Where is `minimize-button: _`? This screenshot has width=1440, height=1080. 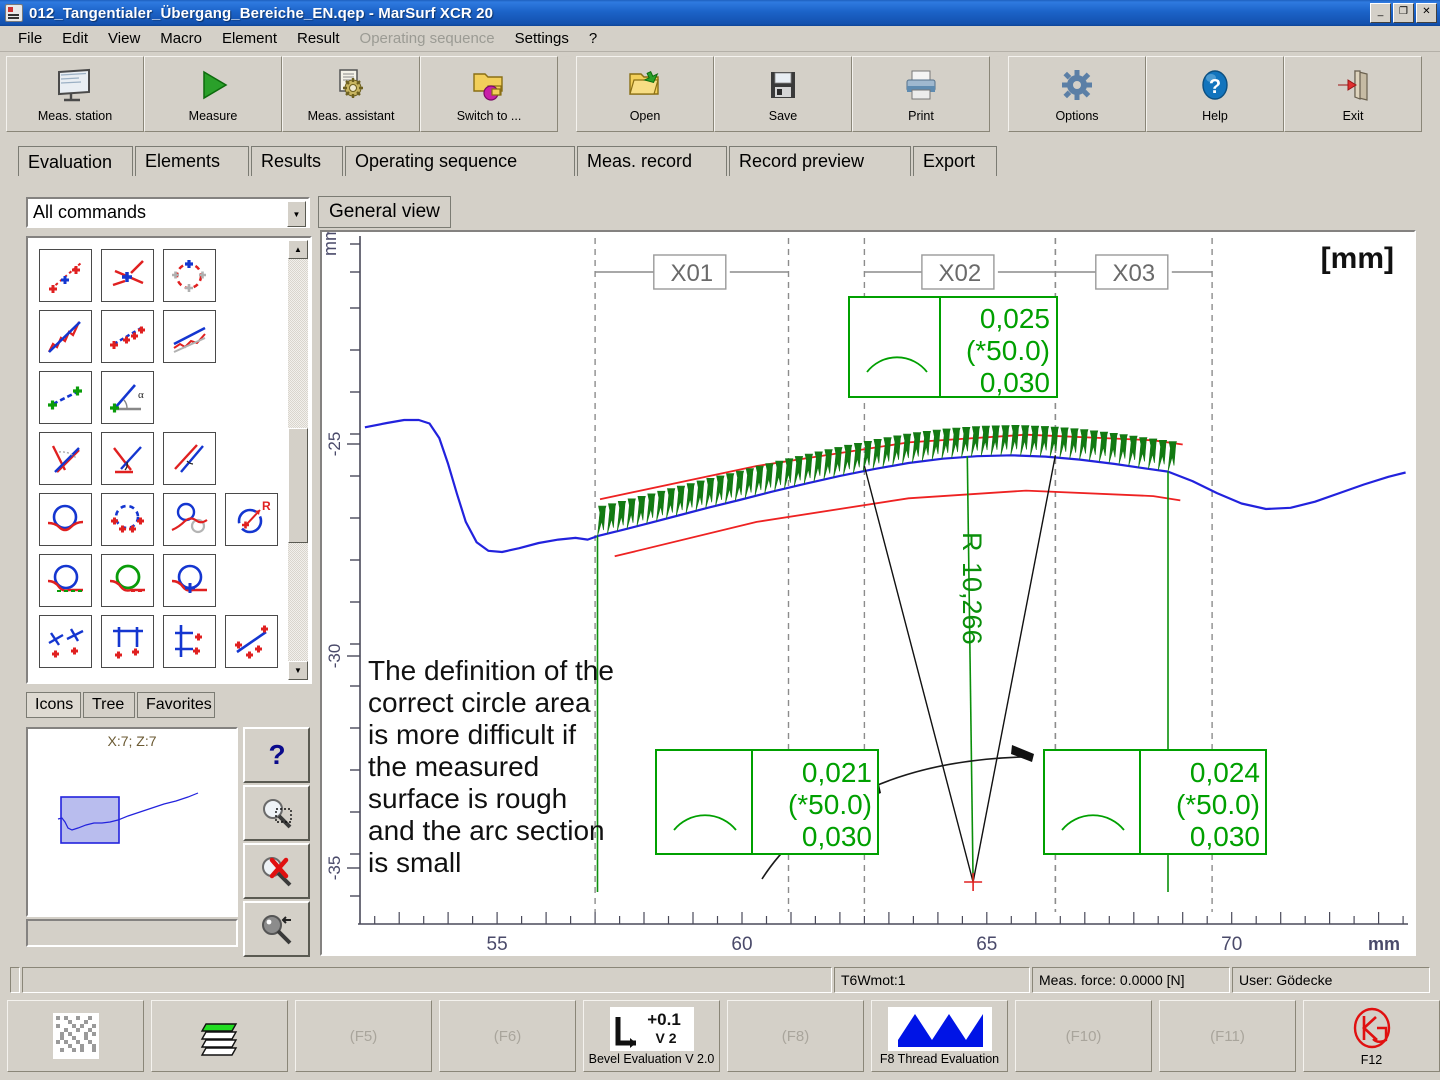 minimize-button: _ is located at coordinates (1380, 13).